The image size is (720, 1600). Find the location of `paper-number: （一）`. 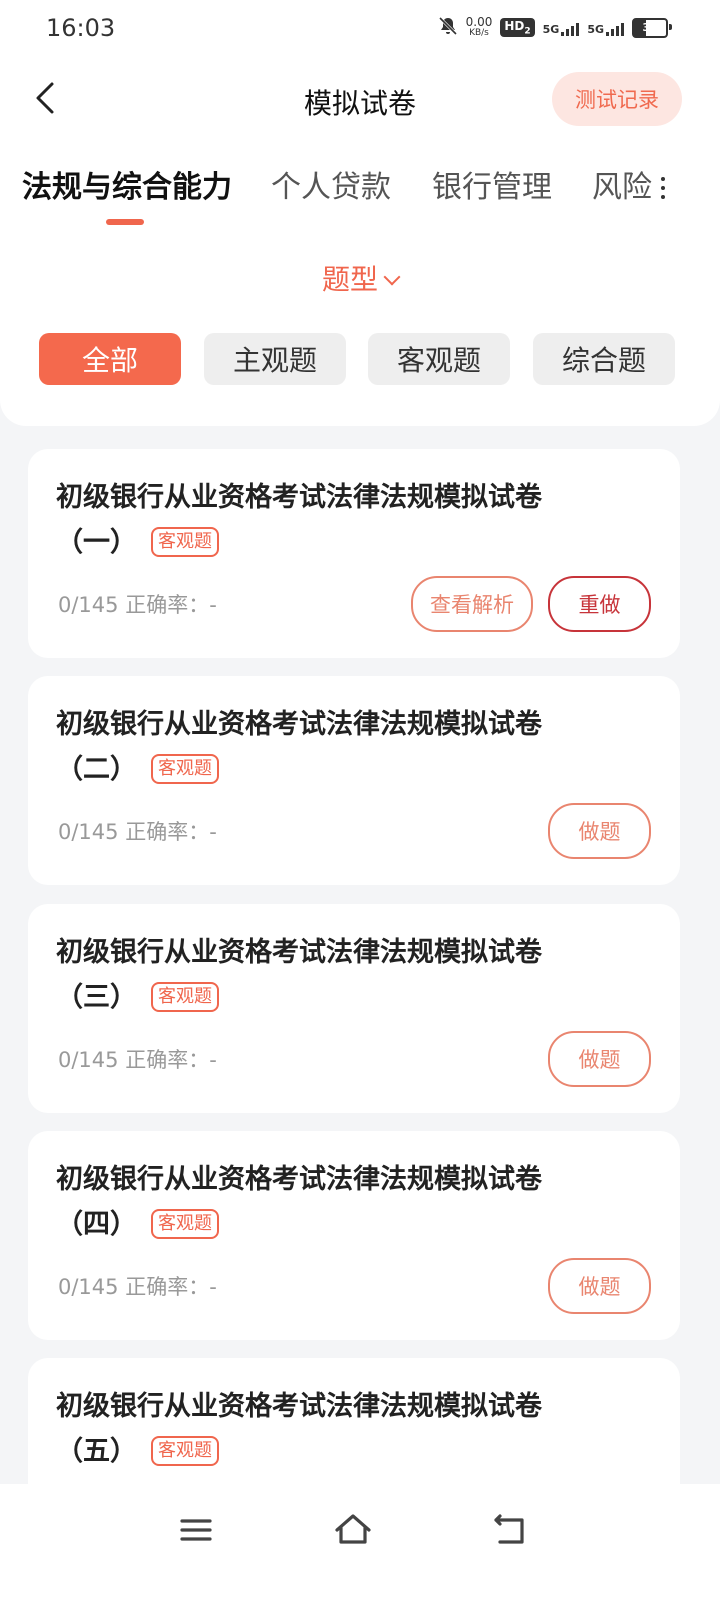

paper-number: （一） is located at coordinates (96, 542).